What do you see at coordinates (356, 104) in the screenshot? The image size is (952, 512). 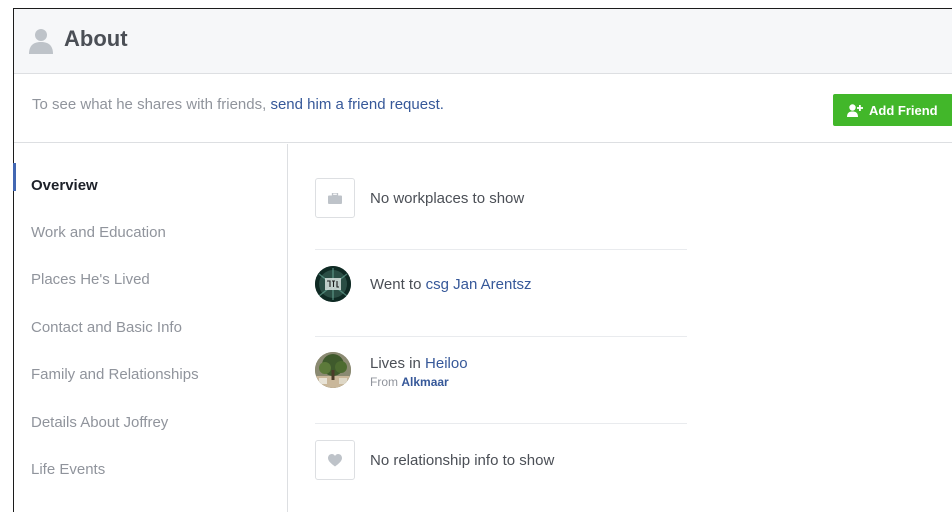 I see `send-friend-request-link: send him a friend request.` at bounding box center [356, 104].